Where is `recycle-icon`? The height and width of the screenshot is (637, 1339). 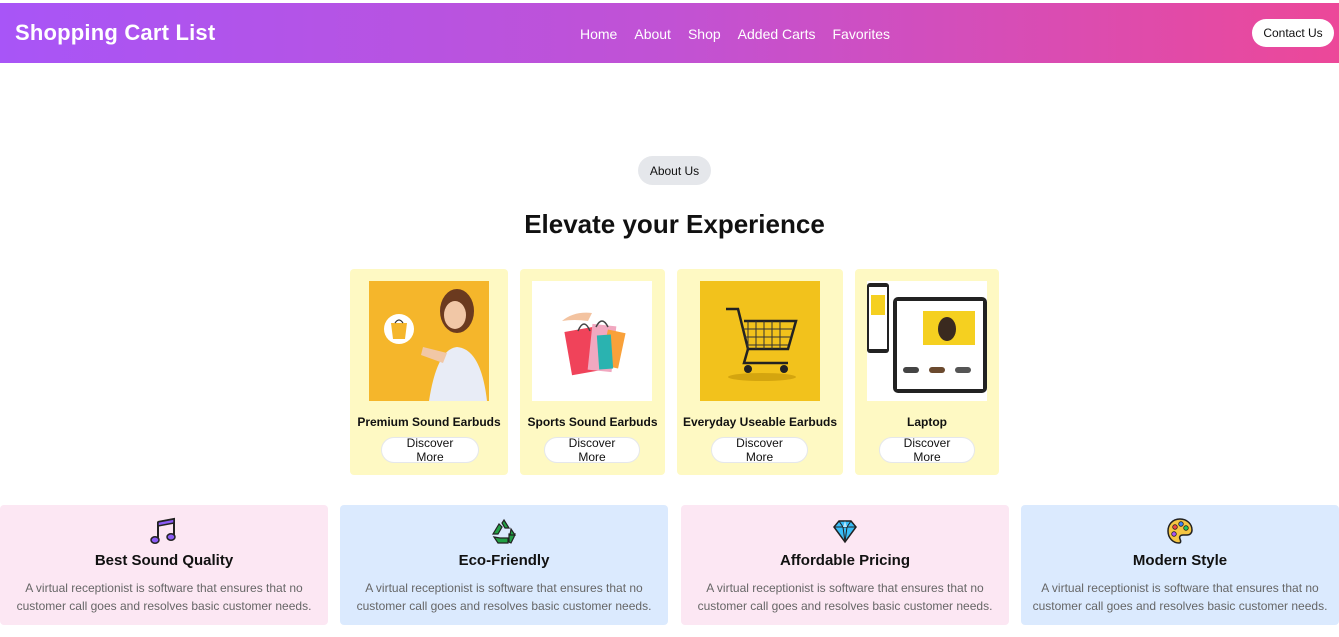
recycle-icon is located at coordinates (504, 531).